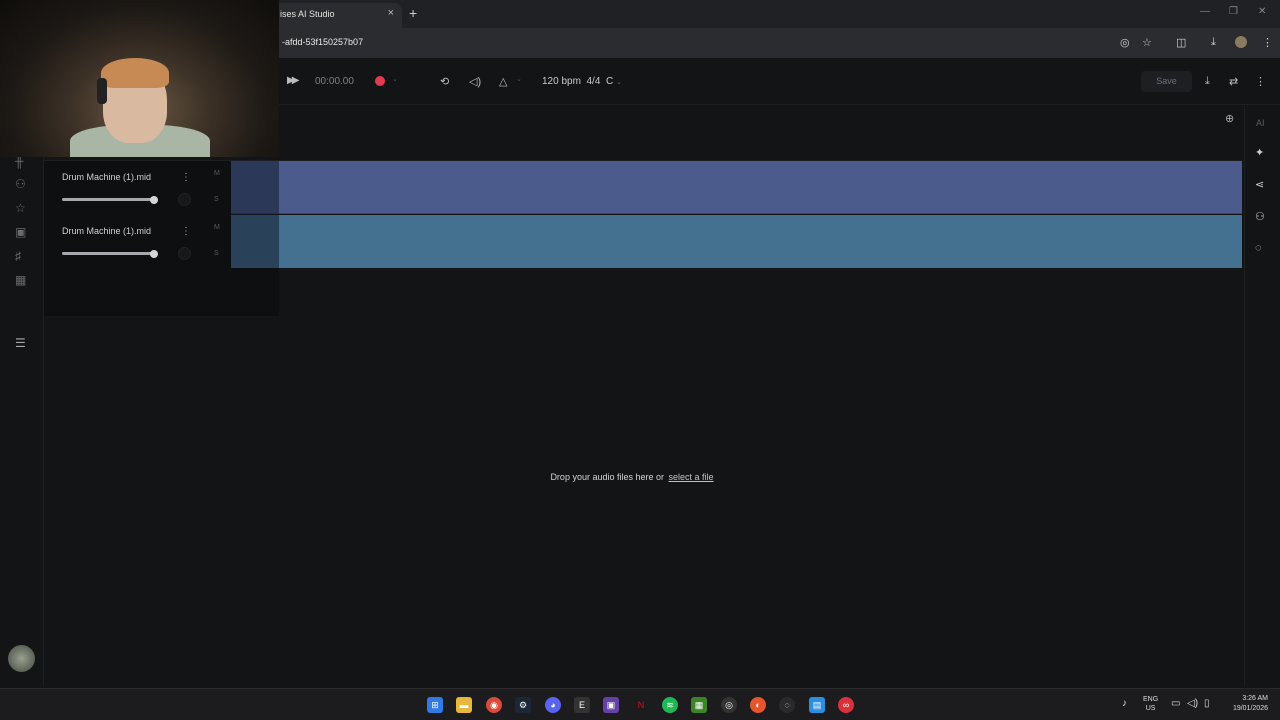  Describe the element at coordinates (20, 280) in the screenshot. I see `grid-icon: ▦` at that location.